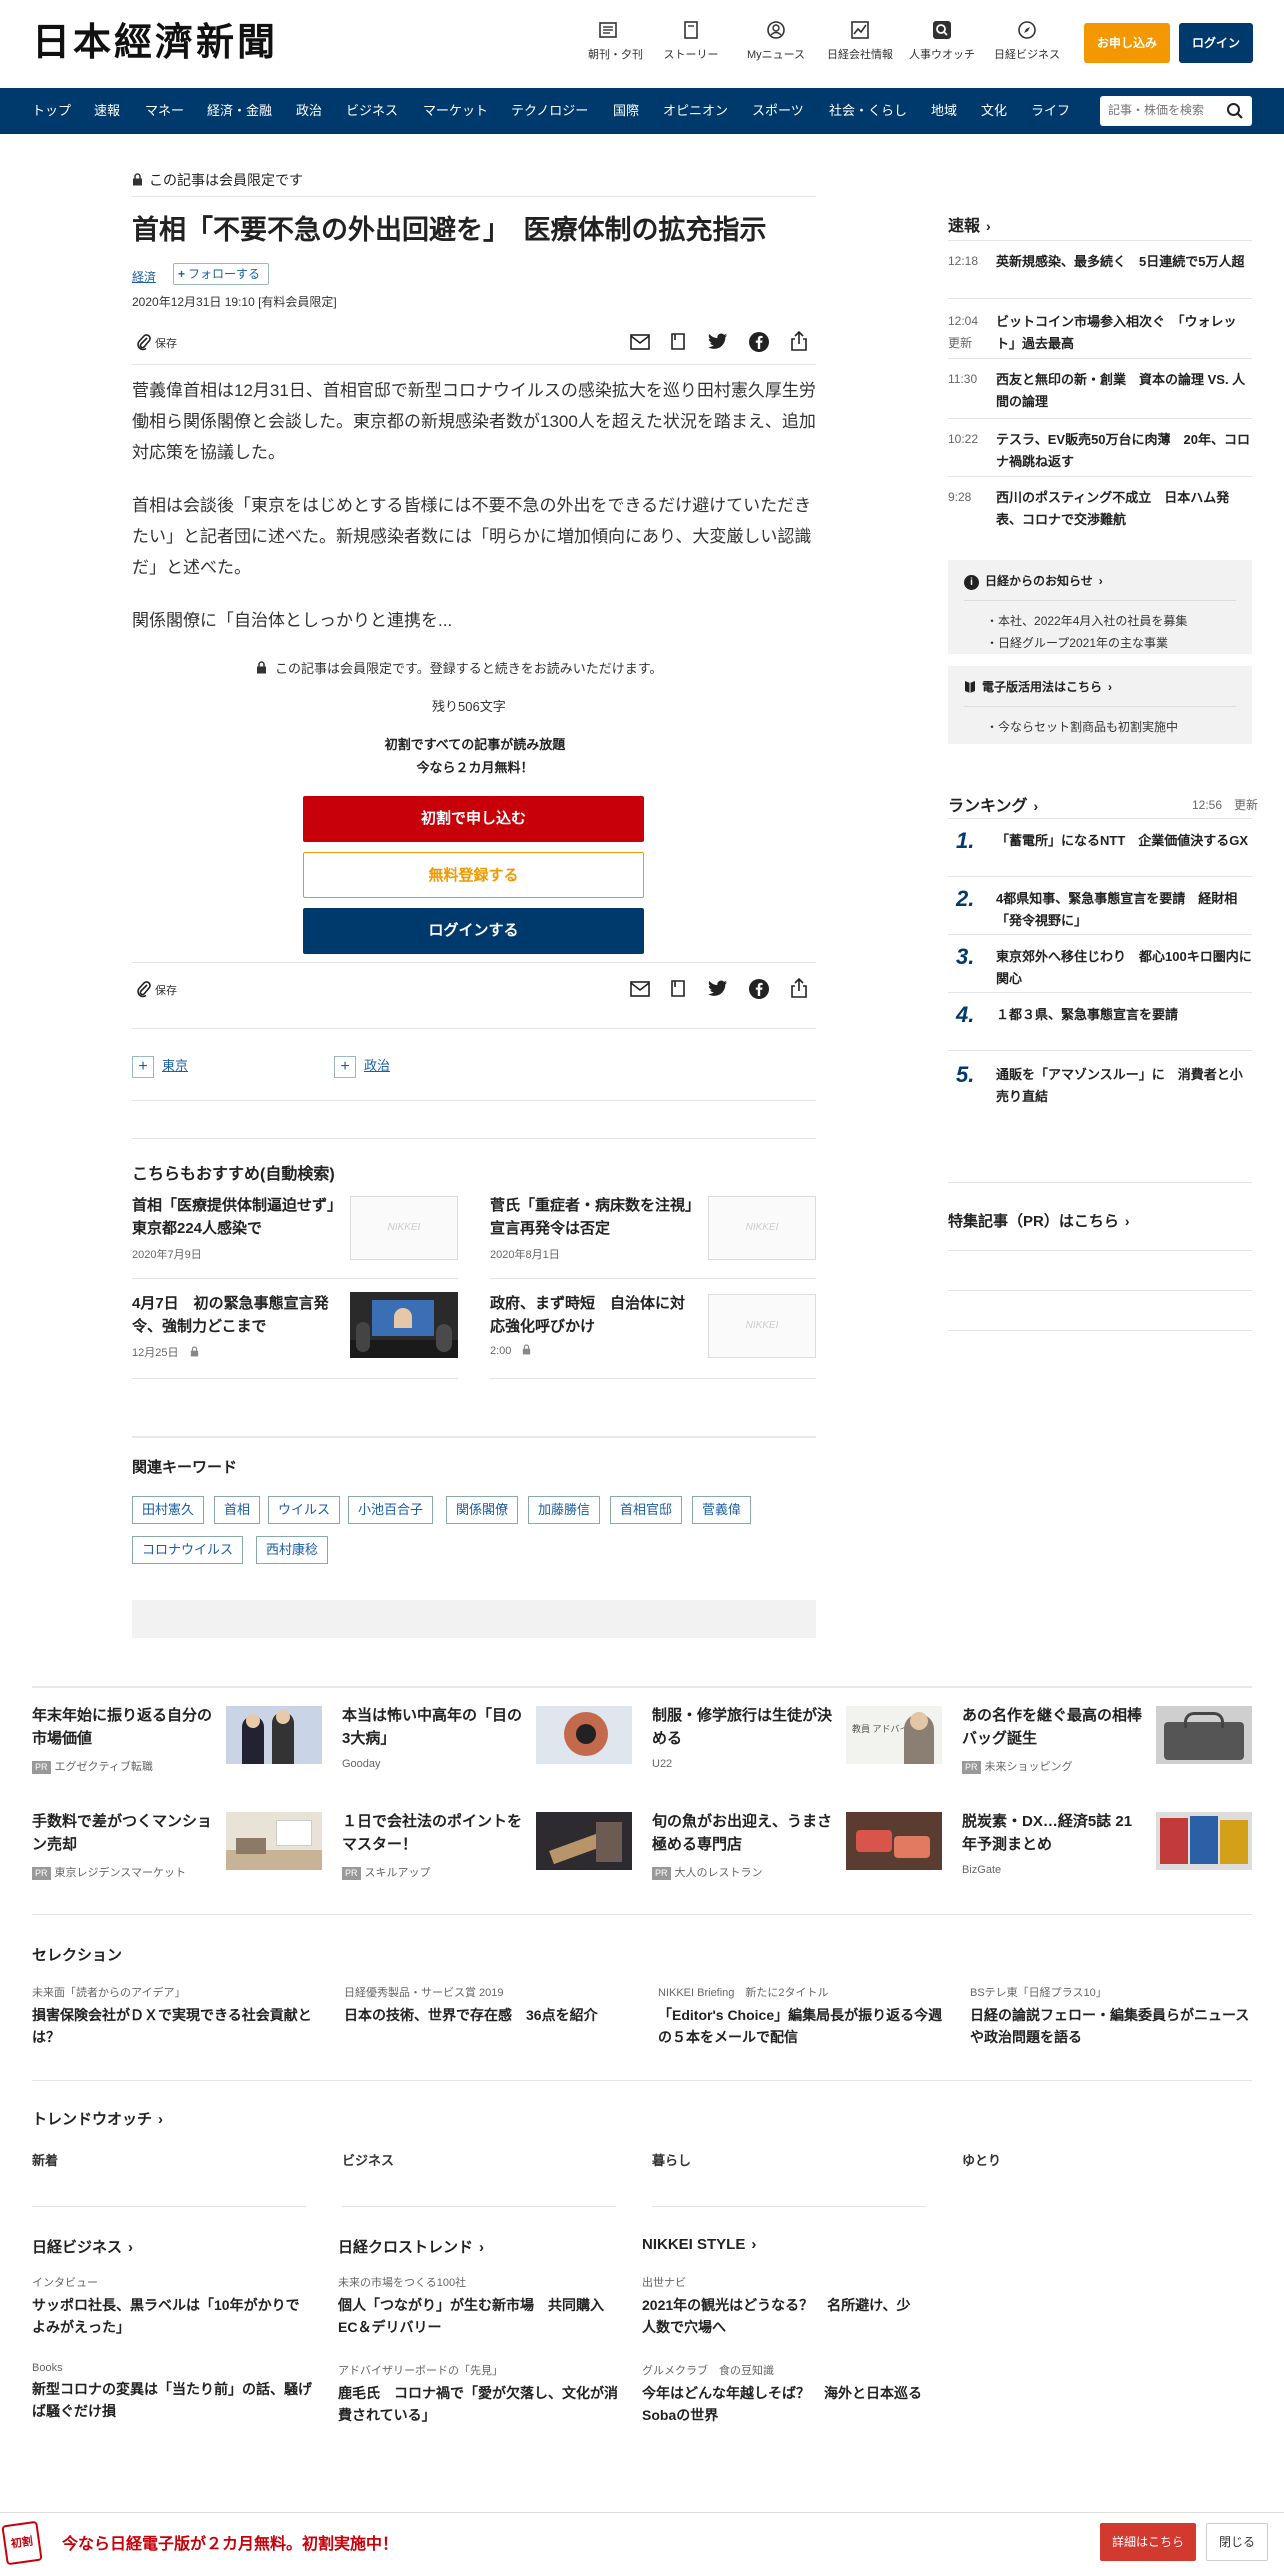  What do you see at coordinates (564, 1510) in the screenshot?
I see `keyword-tag: 加藤勝信` at bounding box center [564, 1510].